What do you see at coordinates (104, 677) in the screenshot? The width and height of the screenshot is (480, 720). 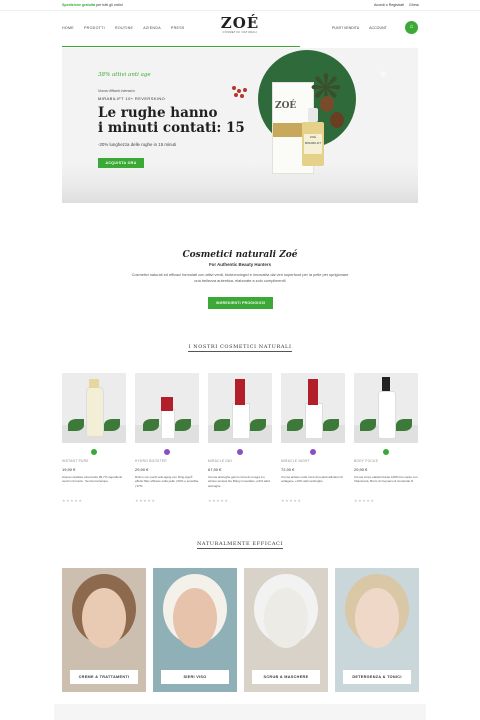 I see `category-label: CREME & TRATTAMENTI` at bounding box center [104, 677].